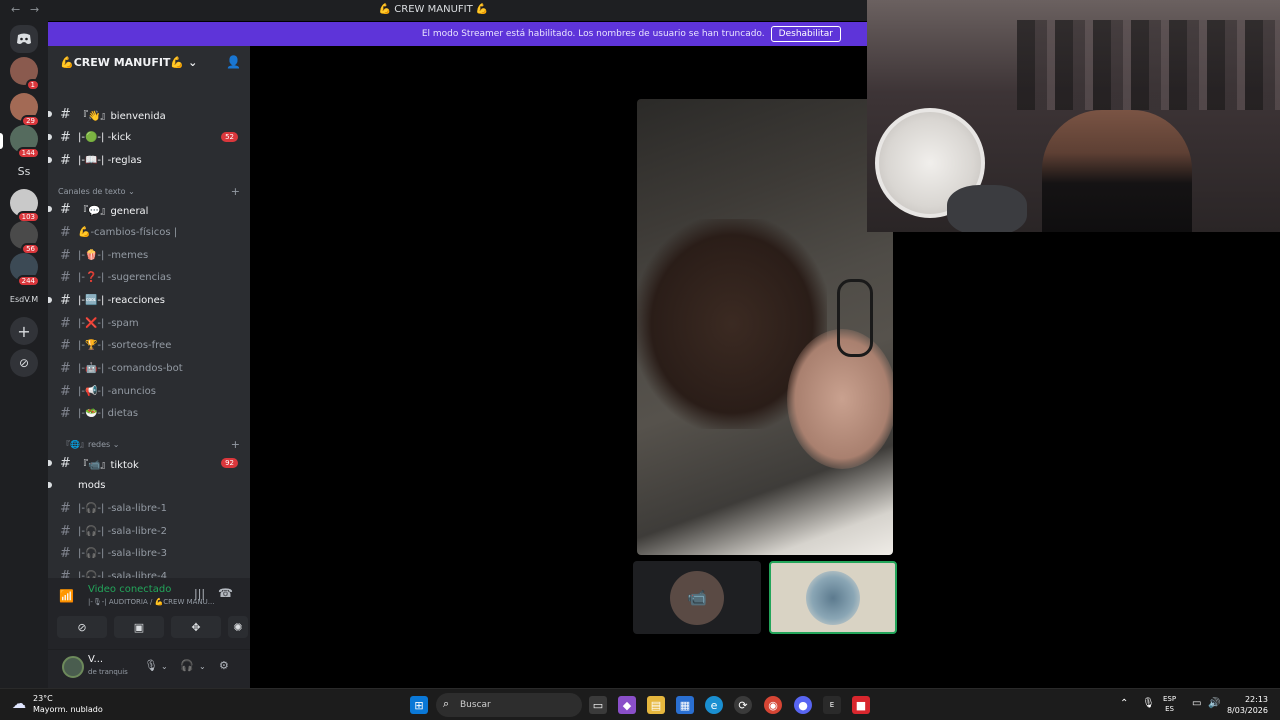 Image resolution: width=1280 pixels, height=720 pixels. Describe the element at coordinates (24, 363) in the screenshot. I see `explore-servers-icon: ⊘` at that location.